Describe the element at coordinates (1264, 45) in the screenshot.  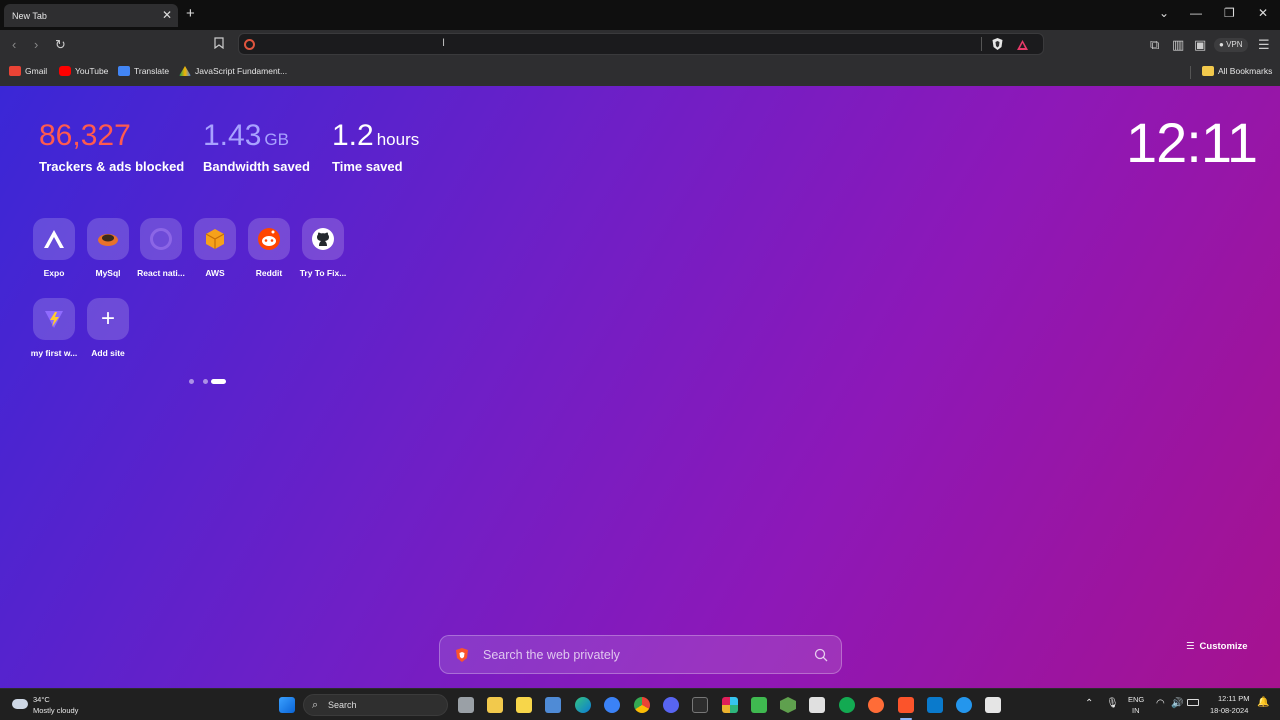
I see `menu-icon: ☰` at that location.